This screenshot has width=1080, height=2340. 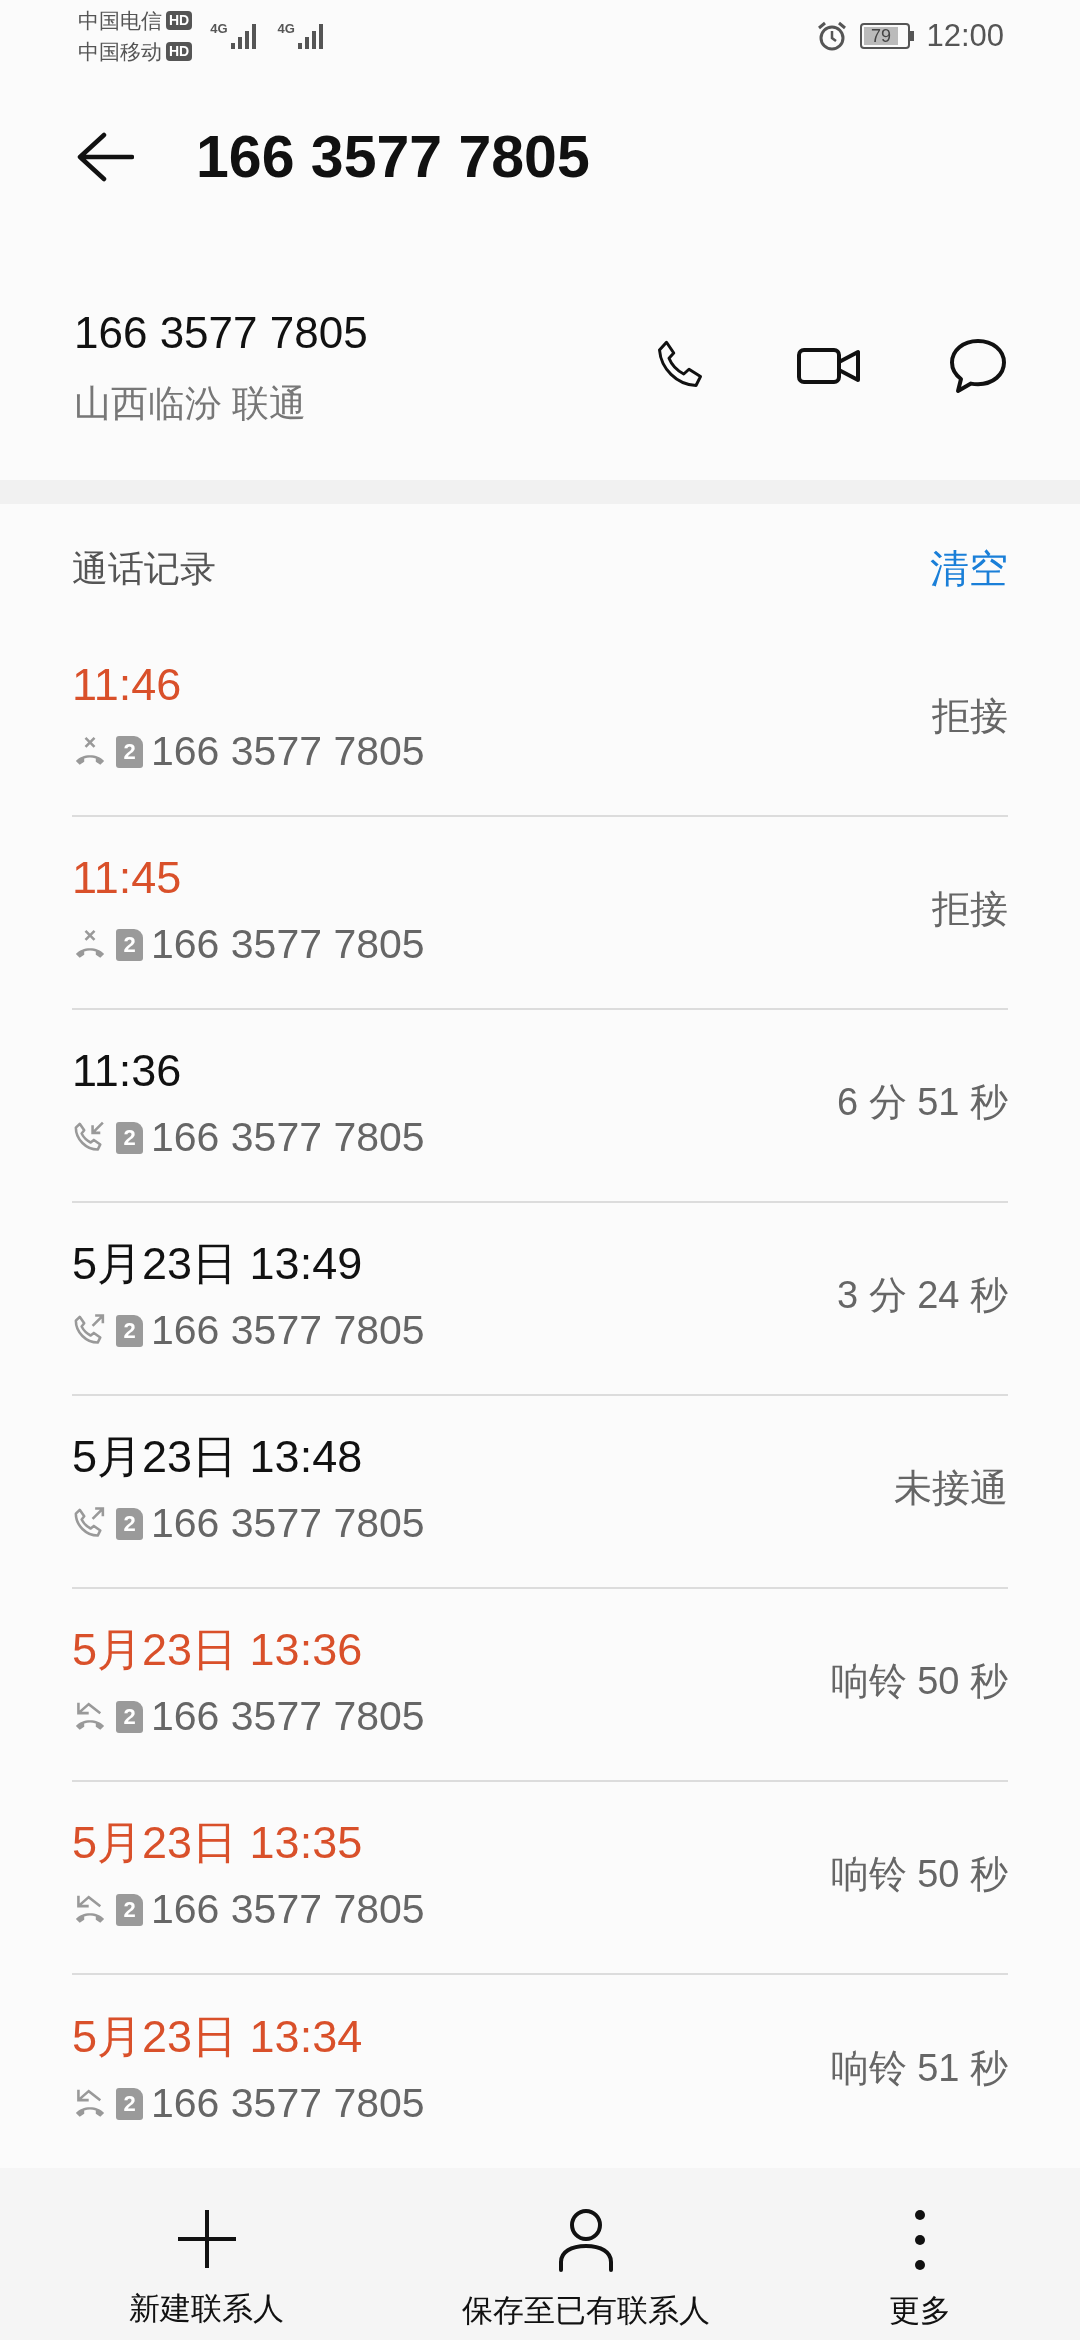 What do you see at coordinates (922, 1102) in the screenshot?
I see `call-result: 6 分 51 秒` at bounding box center [922, 1102].